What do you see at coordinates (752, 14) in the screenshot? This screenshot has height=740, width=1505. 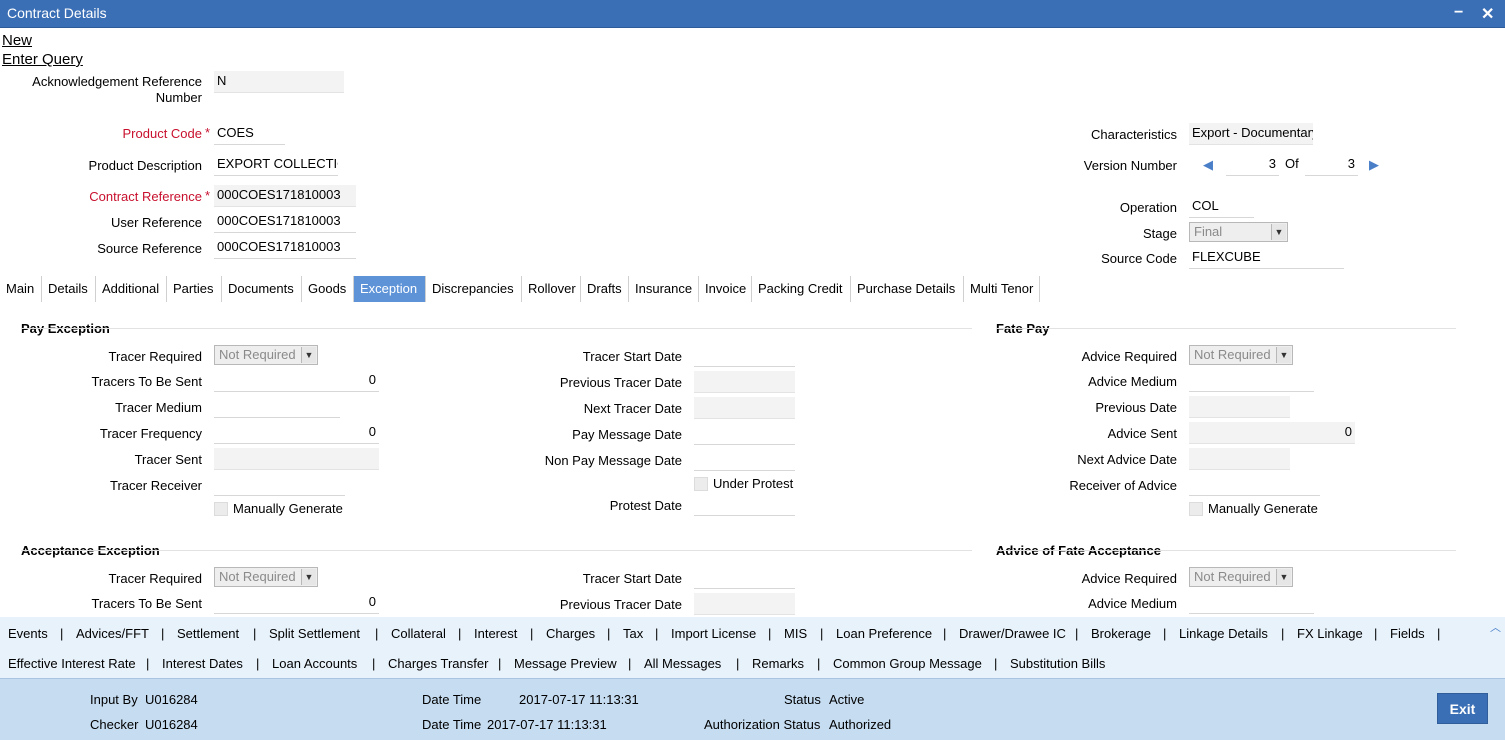 I see `window-titlebar: Contract Details − ✕` at bounding box center [752, 14].